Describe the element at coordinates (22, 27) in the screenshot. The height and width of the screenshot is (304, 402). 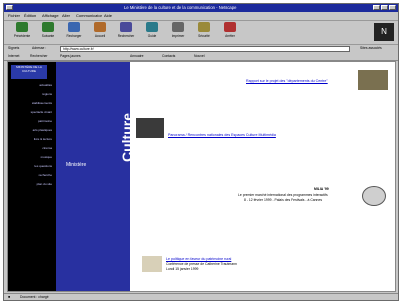
I see `back-arrow-icon` at that location.